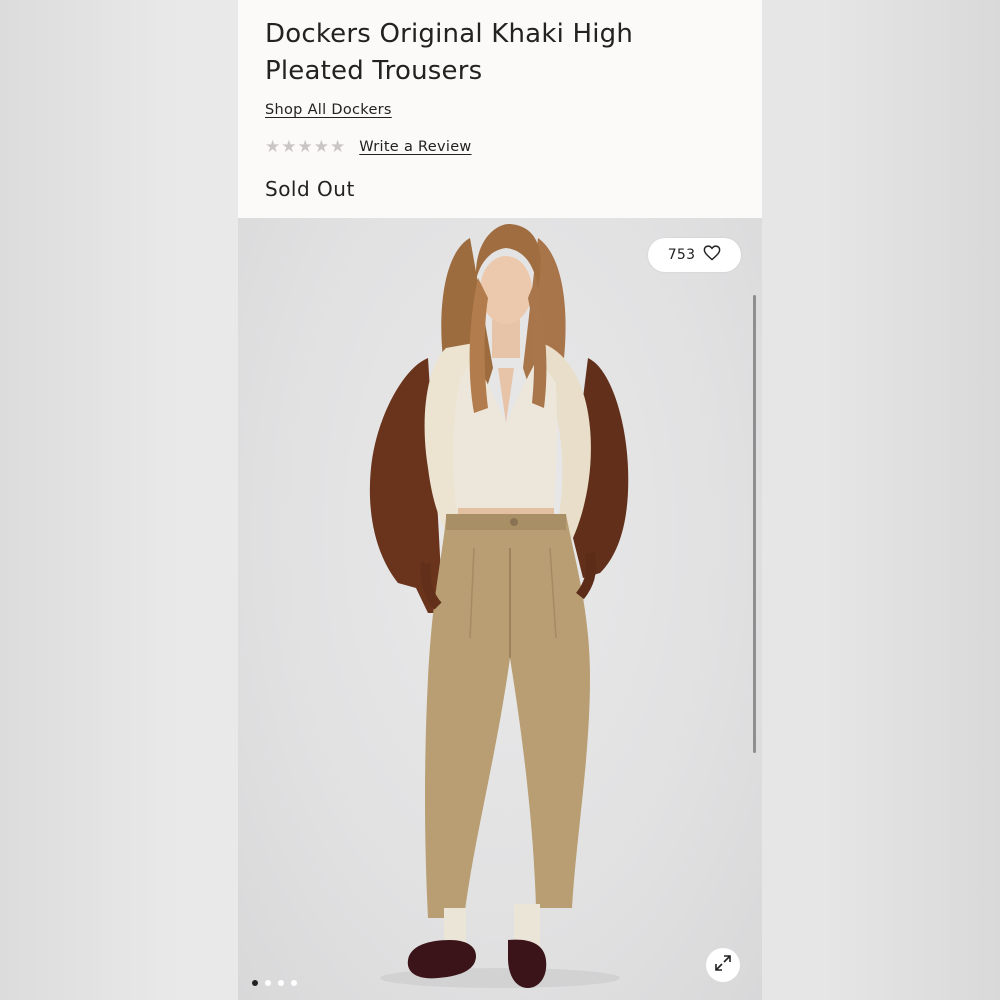  I want to click on like-button: 753, so click(694, 255).